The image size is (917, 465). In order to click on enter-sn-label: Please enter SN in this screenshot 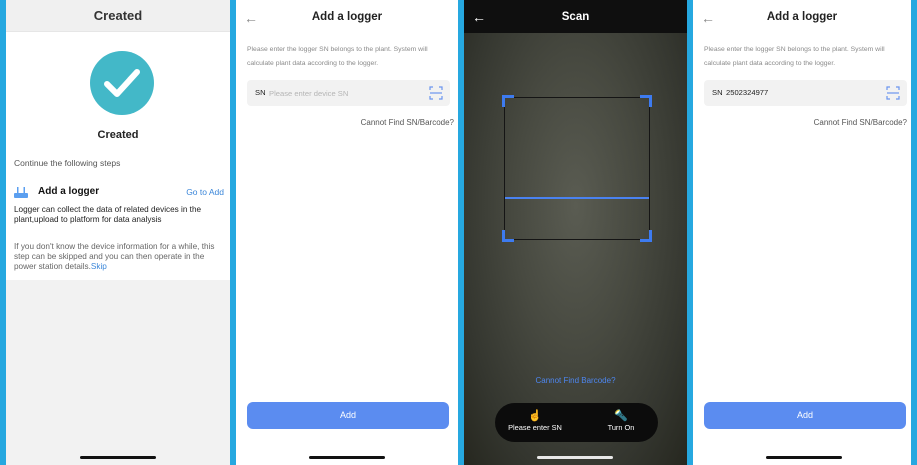, I will do `click(535, 427)`.